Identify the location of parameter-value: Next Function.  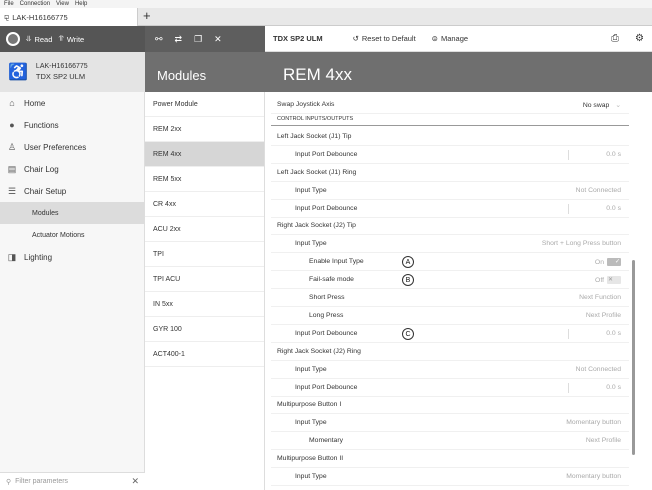
(600, 297).